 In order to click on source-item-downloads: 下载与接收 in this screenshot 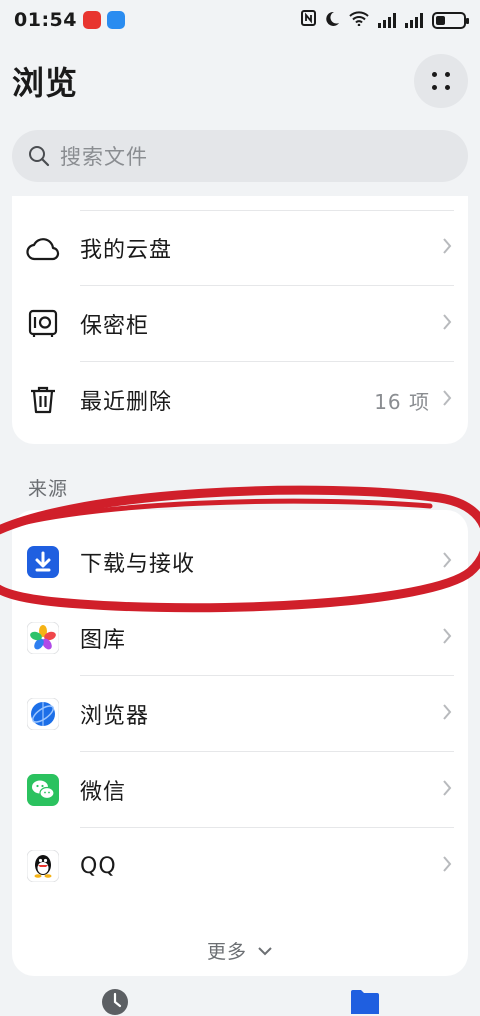, I will do `click(240, 562)`.